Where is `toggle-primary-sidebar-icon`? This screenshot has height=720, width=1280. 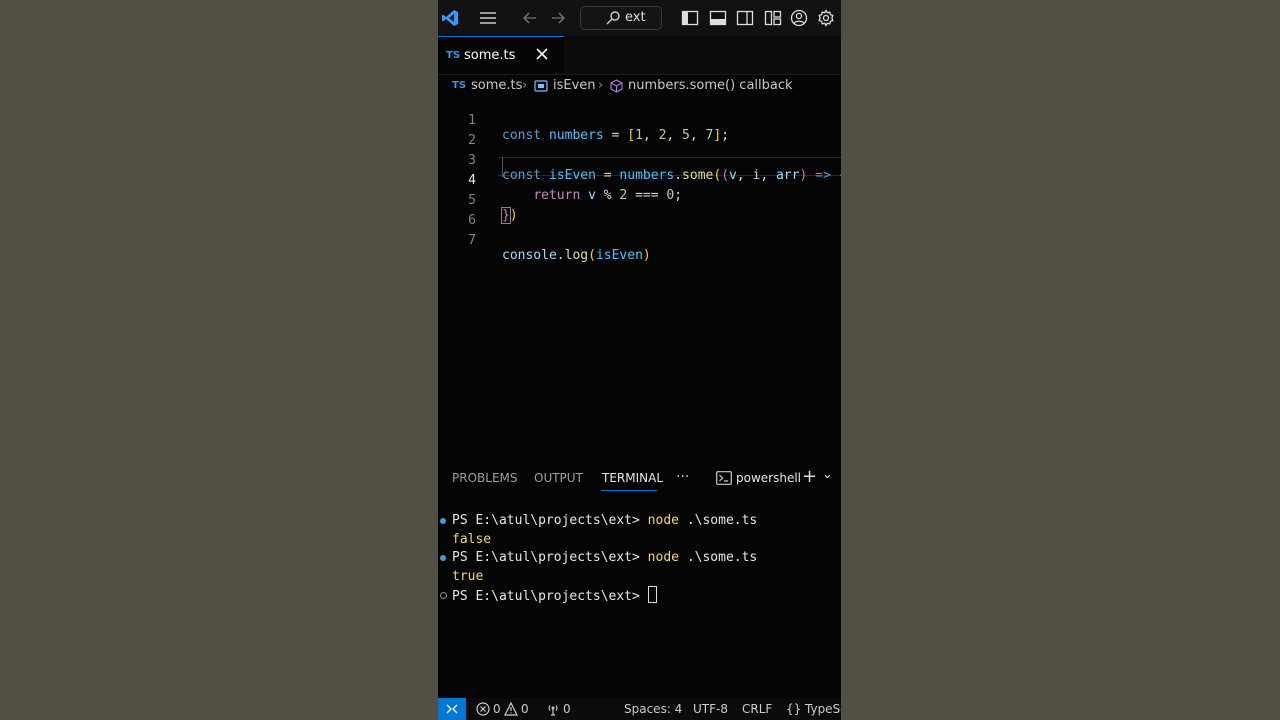
toggle-primary-sidebar-icon is located at coordinates (690, 18).